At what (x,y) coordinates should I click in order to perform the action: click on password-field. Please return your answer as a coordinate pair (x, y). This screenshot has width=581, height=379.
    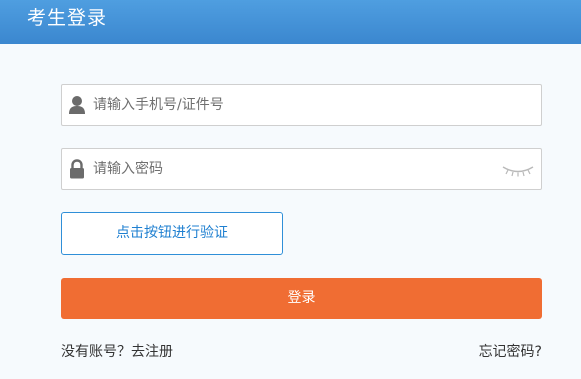
    Looking at the image, I should click on (301, 169).